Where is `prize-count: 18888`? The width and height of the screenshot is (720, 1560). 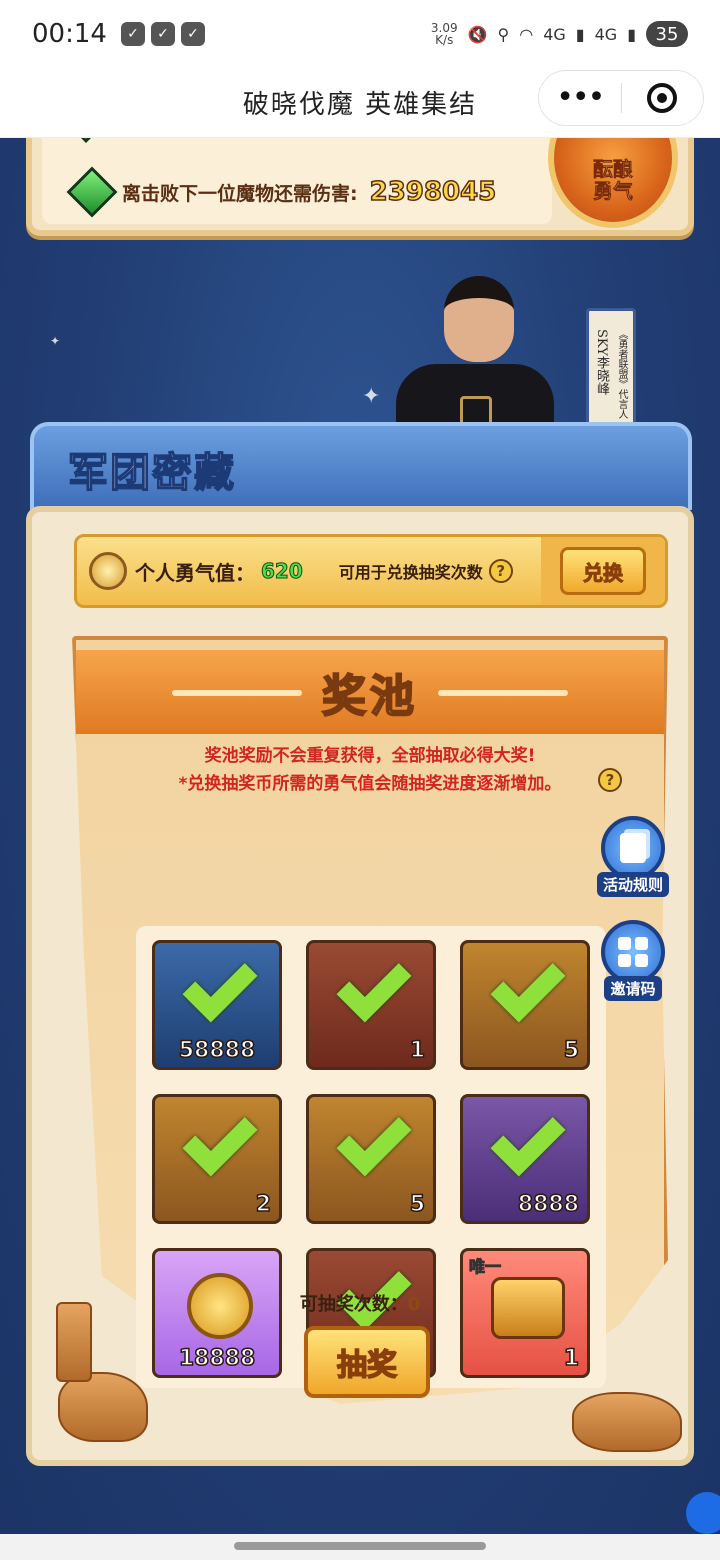
prize-count: 18888 is located at coordinates (217, 1358).